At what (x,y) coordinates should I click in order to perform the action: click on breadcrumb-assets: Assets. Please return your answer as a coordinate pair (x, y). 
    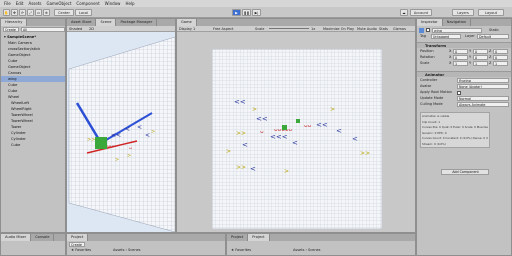
    Looking at the image, I should click on (118, 250).